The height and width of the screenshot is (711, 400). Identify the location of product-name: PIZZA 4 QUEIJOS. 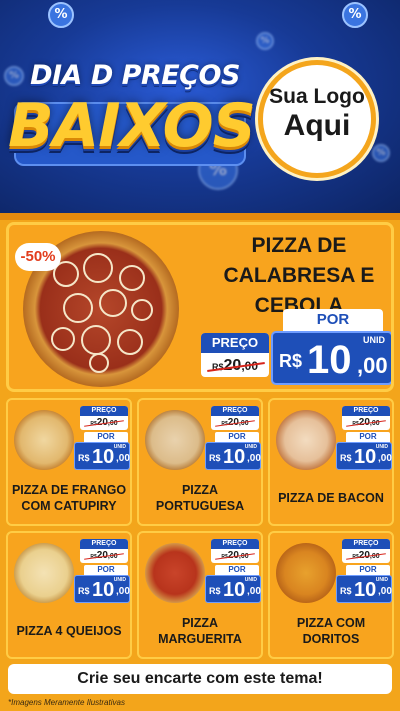
(69, 631).